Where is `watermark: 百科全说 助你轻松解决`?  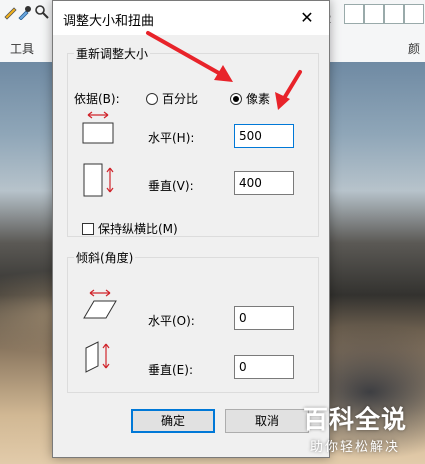 watermark: 百科全说 助你轻松解决 is located at coordinates (355, 429).